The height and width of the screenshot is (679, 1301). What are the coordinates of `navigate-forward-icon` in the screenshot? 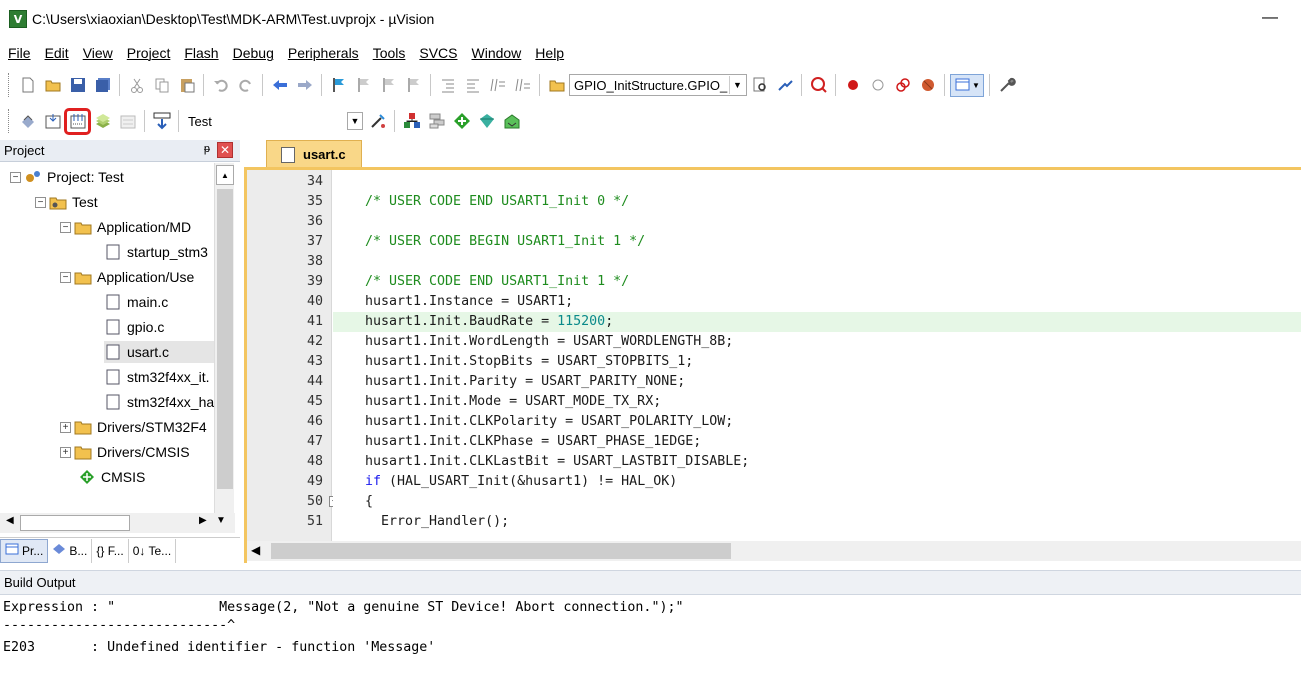 It's located at (304, 85).